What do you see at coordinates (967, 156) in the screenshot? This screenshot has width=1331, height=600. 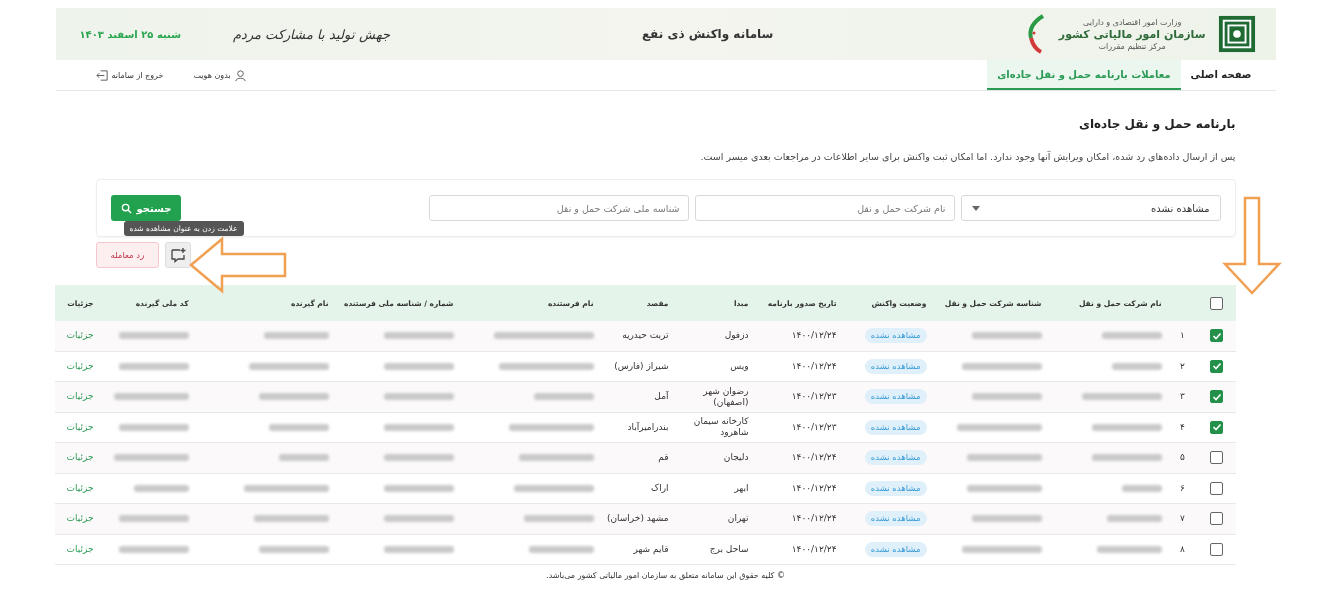 I see `page-description: پس از ارسال داده‌های رد شده، امکان ویرایش آنها وجود ندارد. اما امکان ثبت واکنش برای سایر اطلاعات در مراجعات بعدی میسر است.` at bounding box center [967, 156].